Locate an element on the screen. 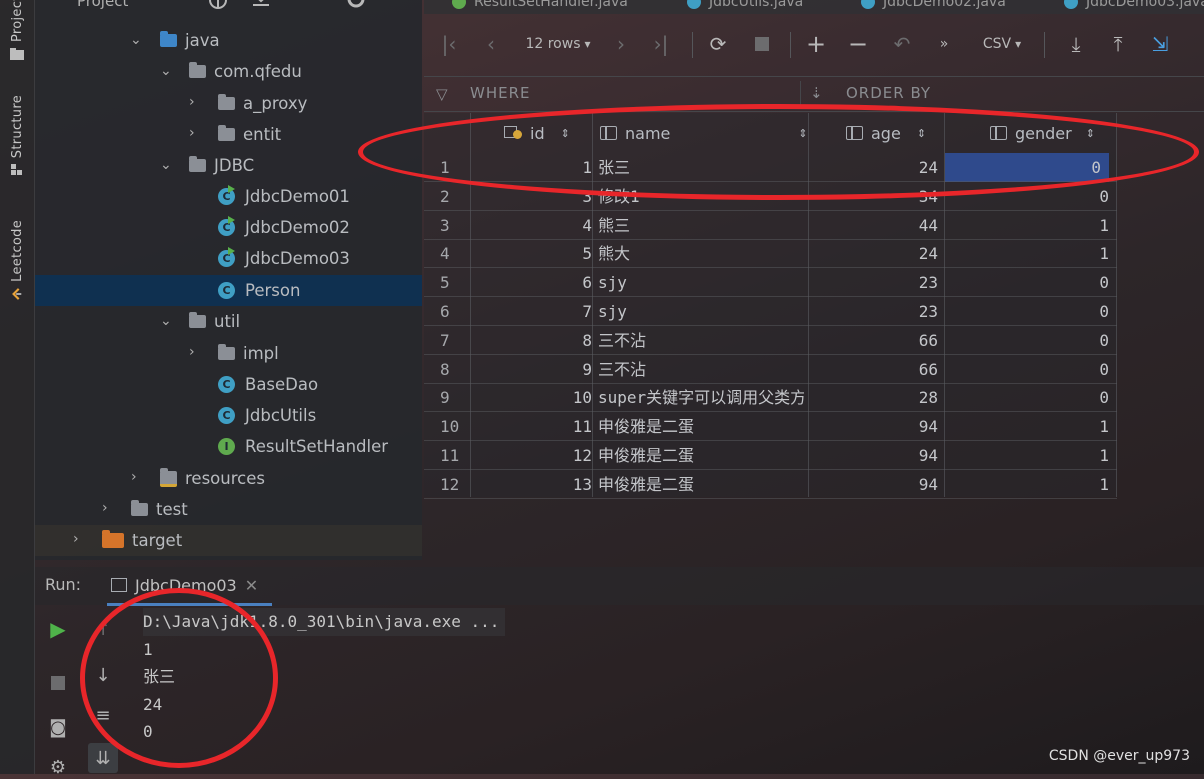  table-row: 7 8 三不沾 66 0 is located at coordinates (770, 340).